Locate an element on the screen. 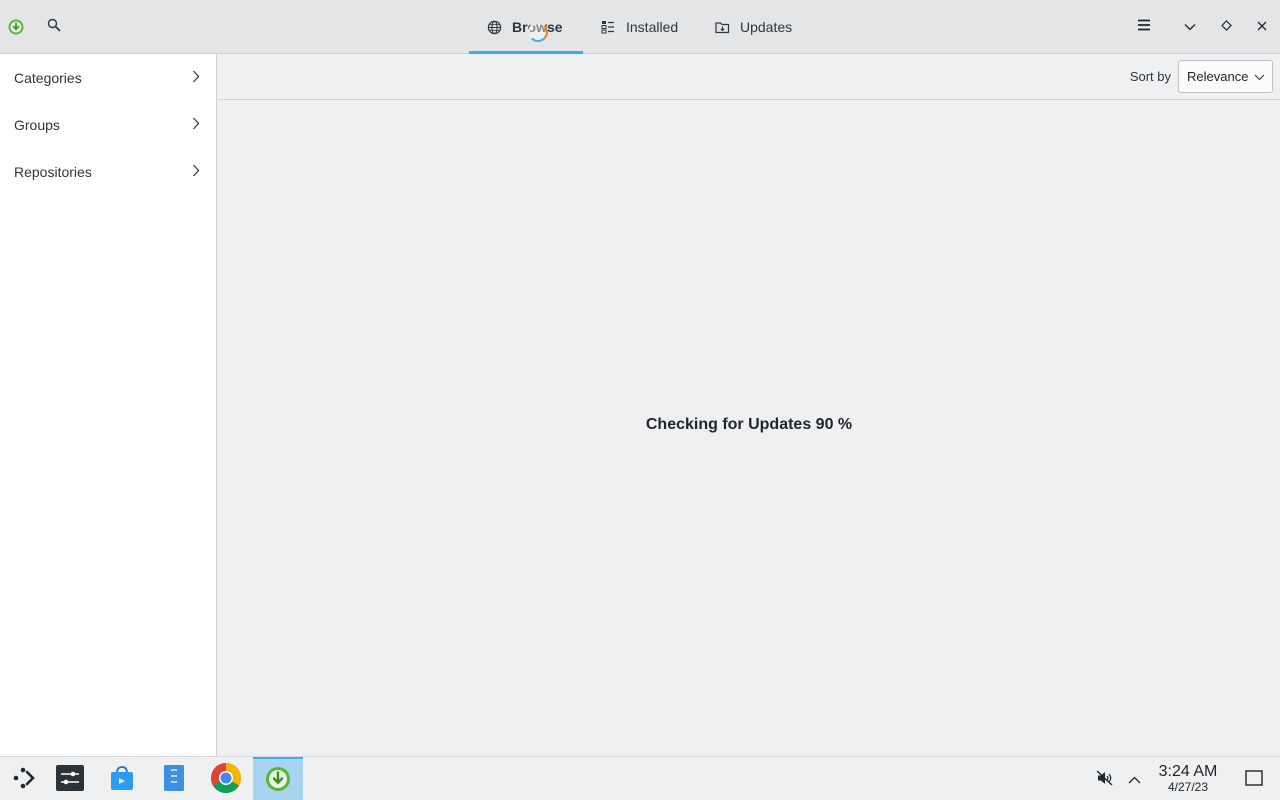 The width and height of the screenshot is (1280, 800). tab-bar: Browse Installed Updates is located at coordinates (638, 27).